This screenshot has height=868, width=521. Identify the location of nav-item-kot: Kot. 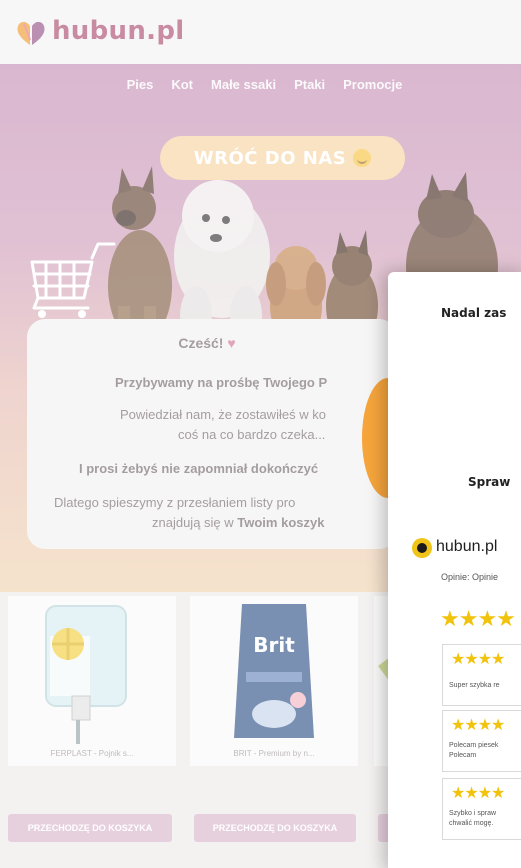
(182, 84).